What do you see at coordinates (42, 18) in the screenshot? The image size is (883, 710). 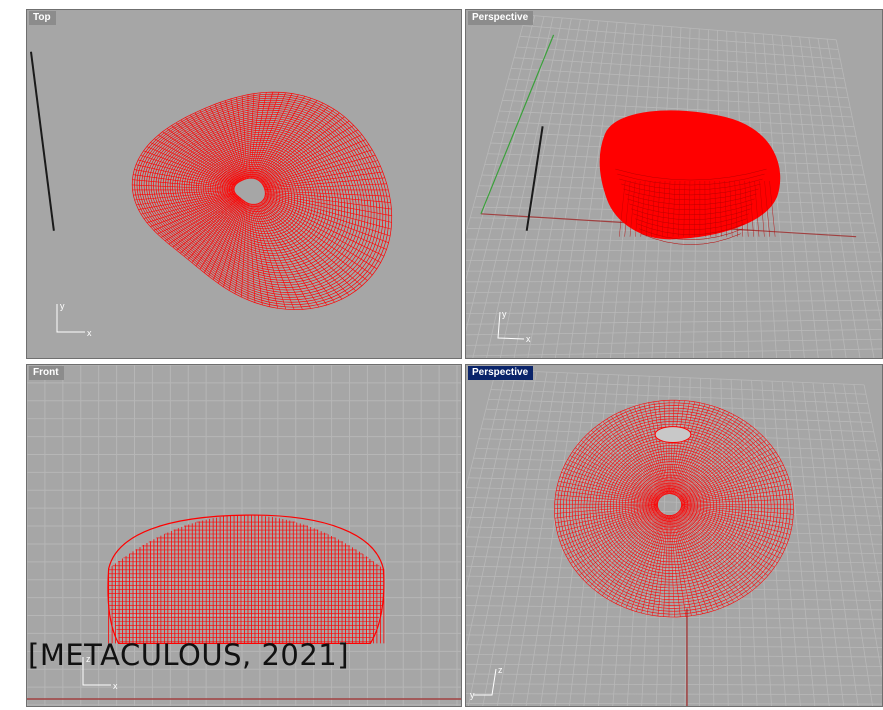 I see `viewport-title-top: Top` at bounding box center [42, 18].